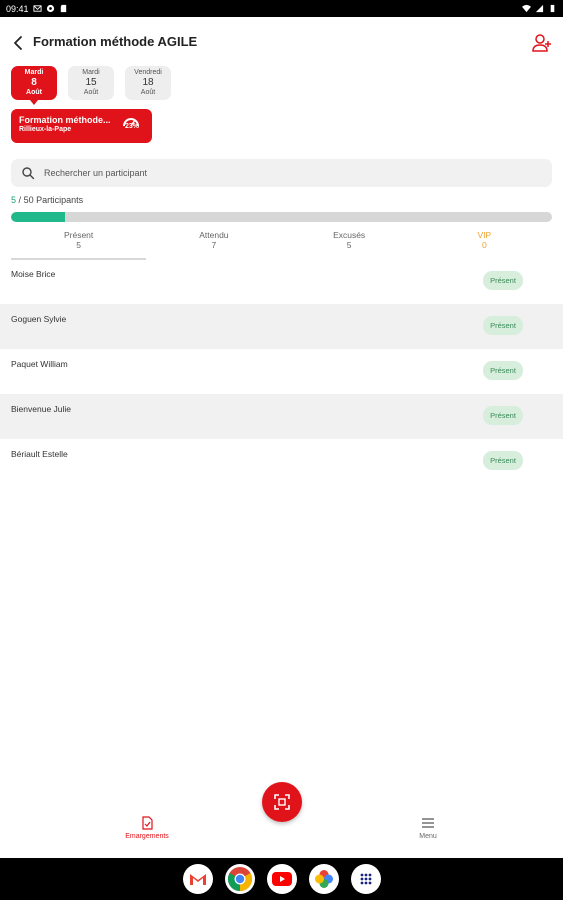  Describe the element at coordinates (281, 217) in the screenshot. I see `attendance-progress-bar` at that location.